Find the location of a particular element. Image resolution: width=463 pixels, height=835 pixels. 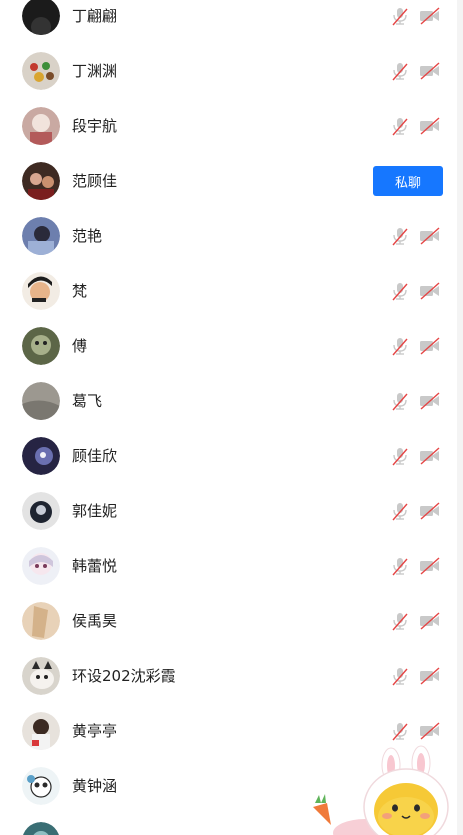

participant-name: 郭佳妮 is located at coordinates (95, 511).